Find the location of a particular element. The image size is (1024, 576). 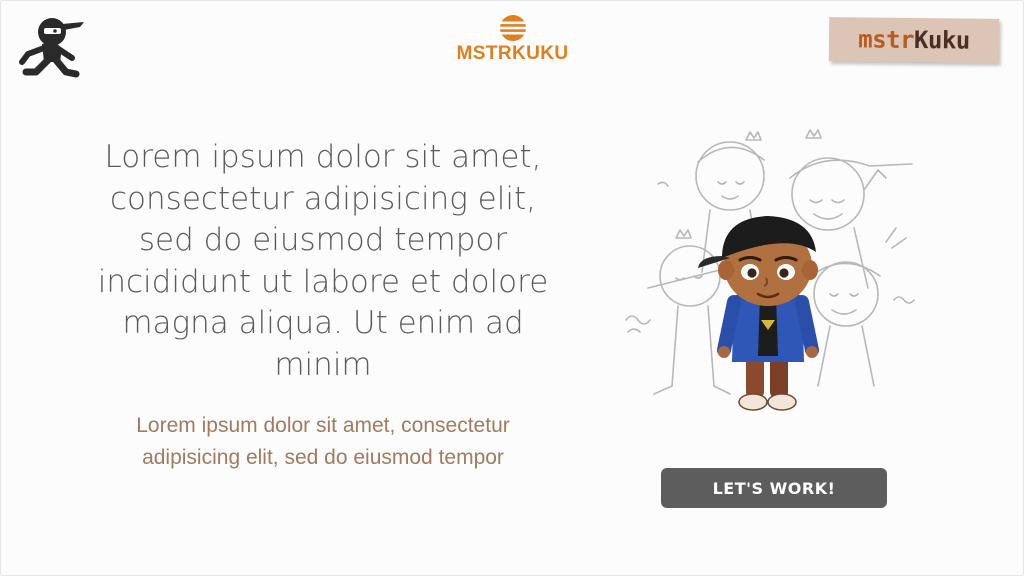

ninja-runner-icon is located at coordinates (52, 50).